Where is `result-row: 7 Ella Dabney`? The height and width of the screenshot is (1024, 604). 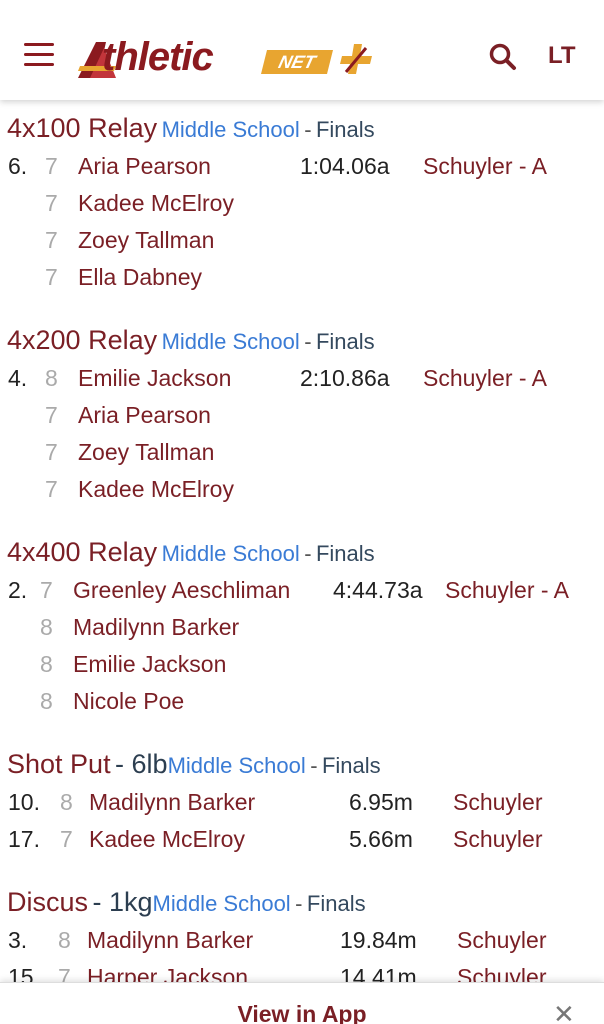 result-row: 7 Ella Dabney is located at coordinates (302, 277).